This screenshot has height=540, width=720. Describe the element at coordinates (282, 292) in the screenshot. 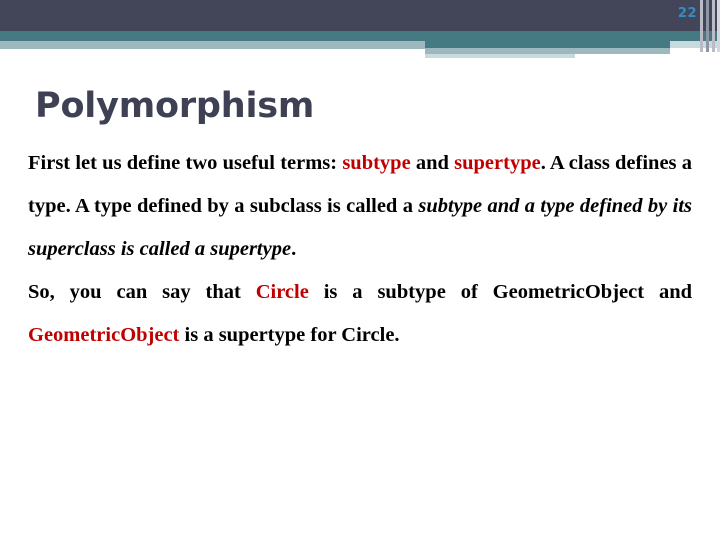

I see `p2-term-circle: Circle` at that location.